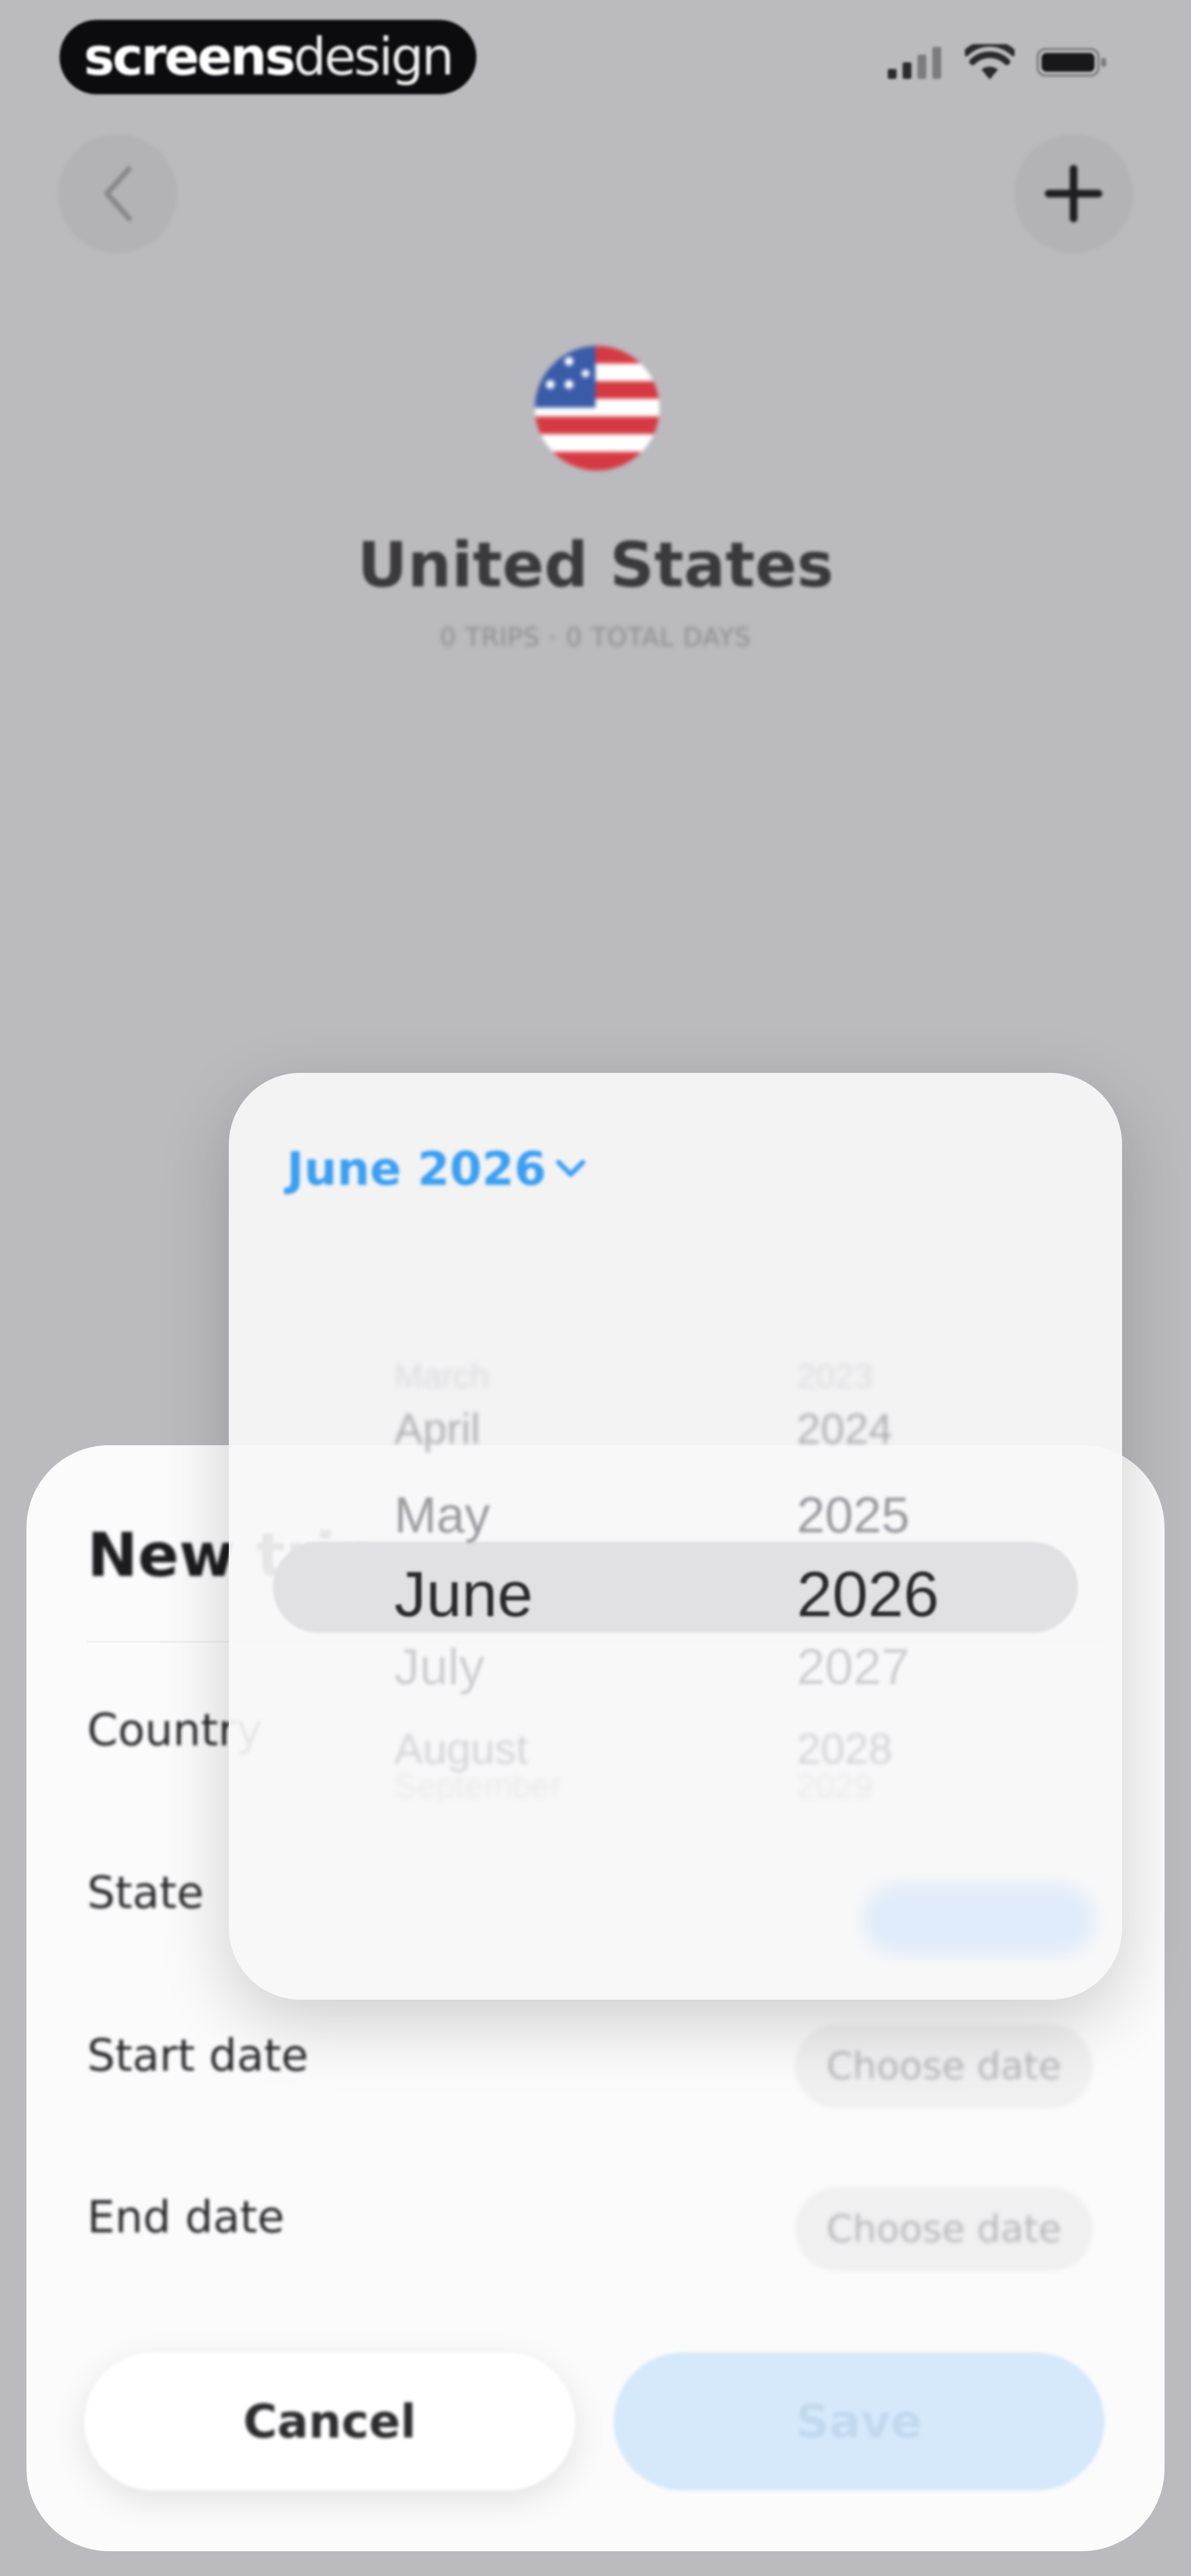 The height and width of the screenshot is (2576, 1191). What do you see at coordinates (189, 57) in the screenshot?
I see `brand-bold-text: screens` at bounding box center [189, 57].